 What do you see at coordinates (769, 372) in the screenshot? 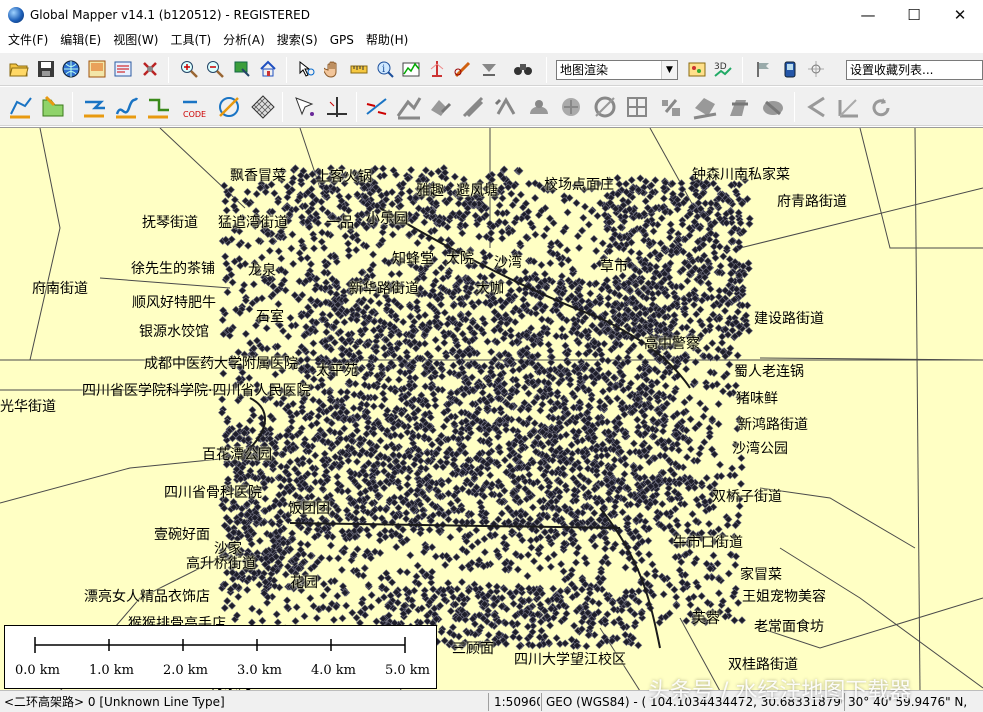
I see `map-label: 蜀人老连锅` at bounding box center [769, 372].